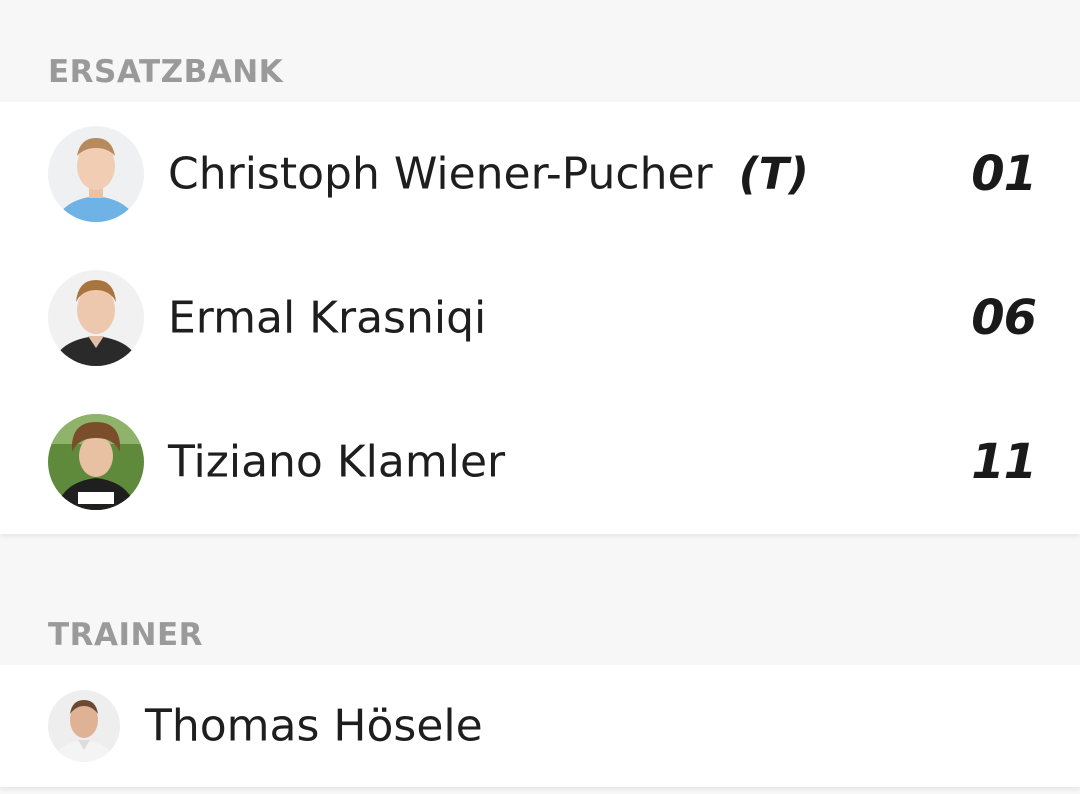  I want to click on player-number: 06, so click(1004, 318).